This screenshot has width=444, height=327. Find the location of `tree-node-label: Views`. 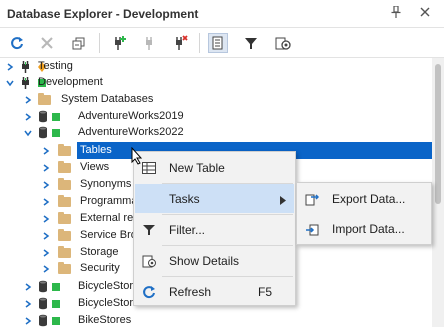

tree-node-label: Views is located at coordinates (95, 167).